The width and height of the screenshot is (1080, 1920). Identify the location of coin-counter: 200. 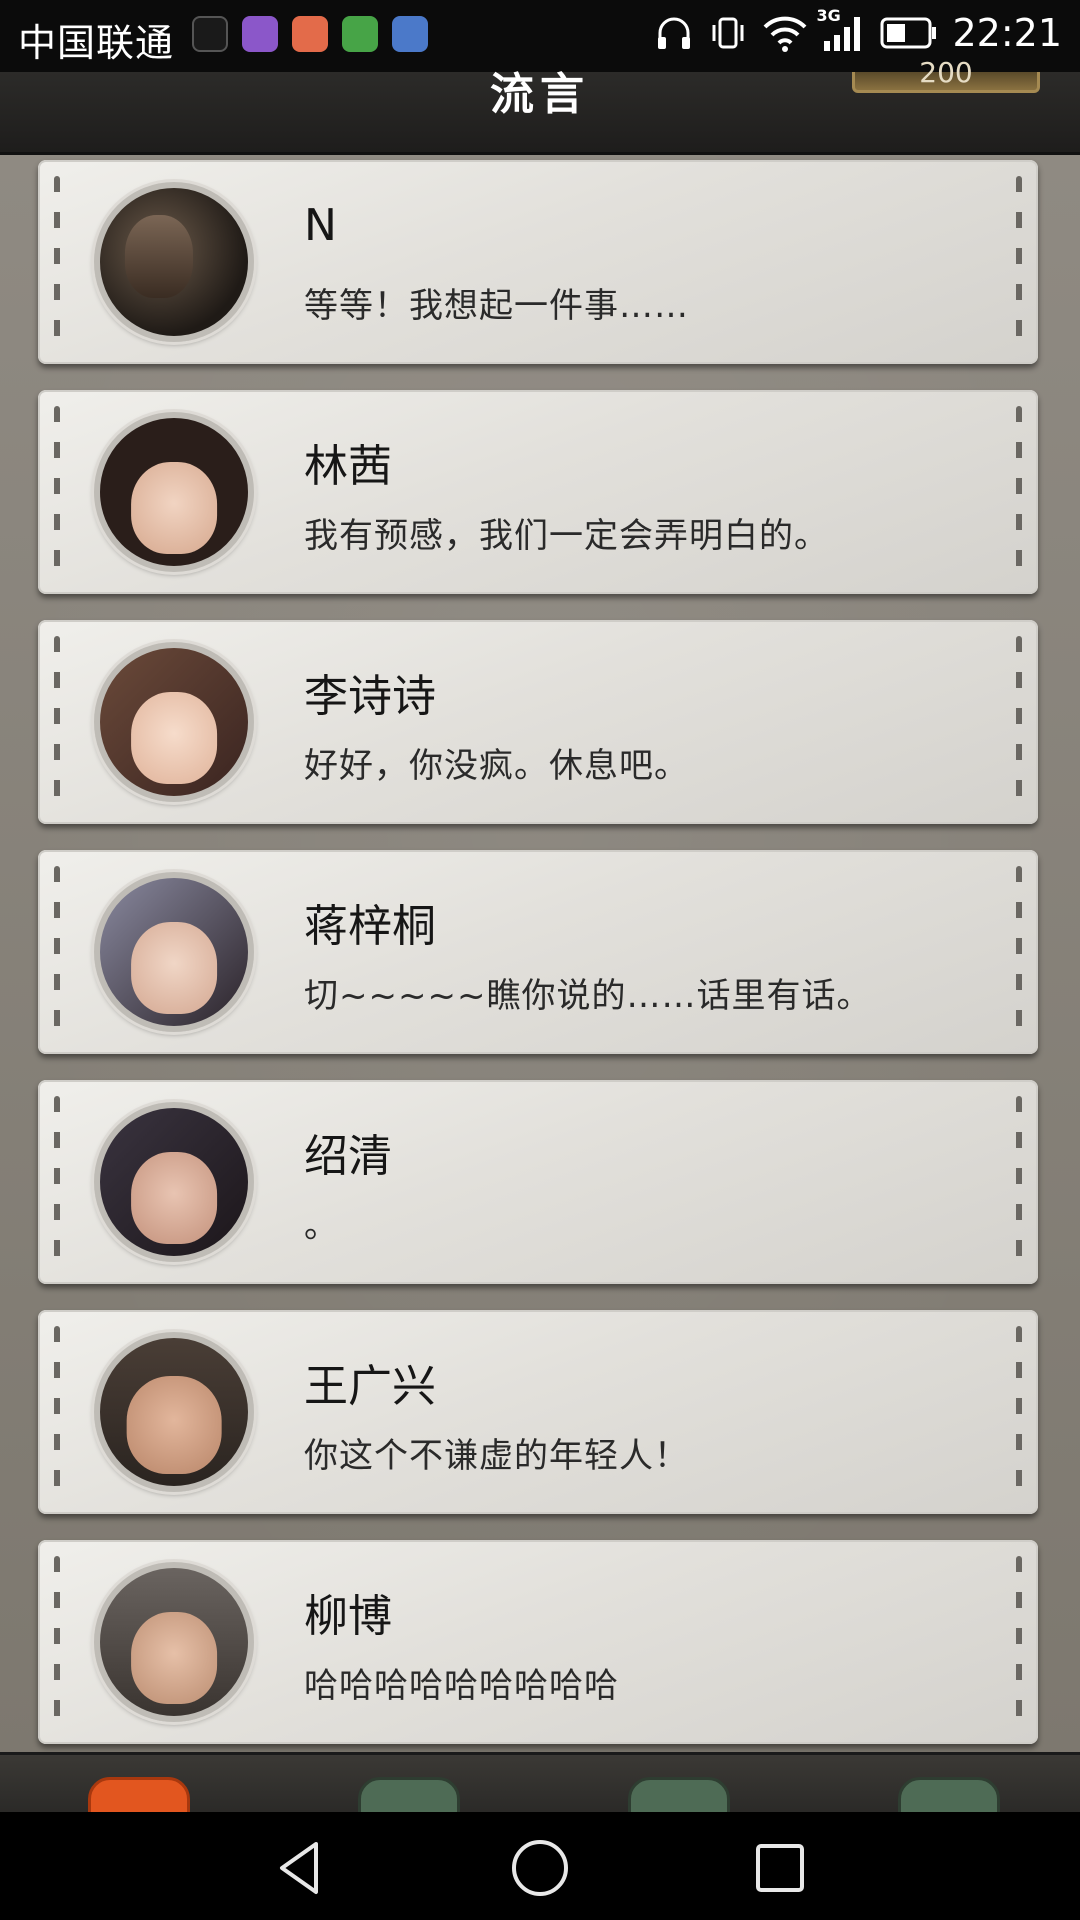
(946, 74).